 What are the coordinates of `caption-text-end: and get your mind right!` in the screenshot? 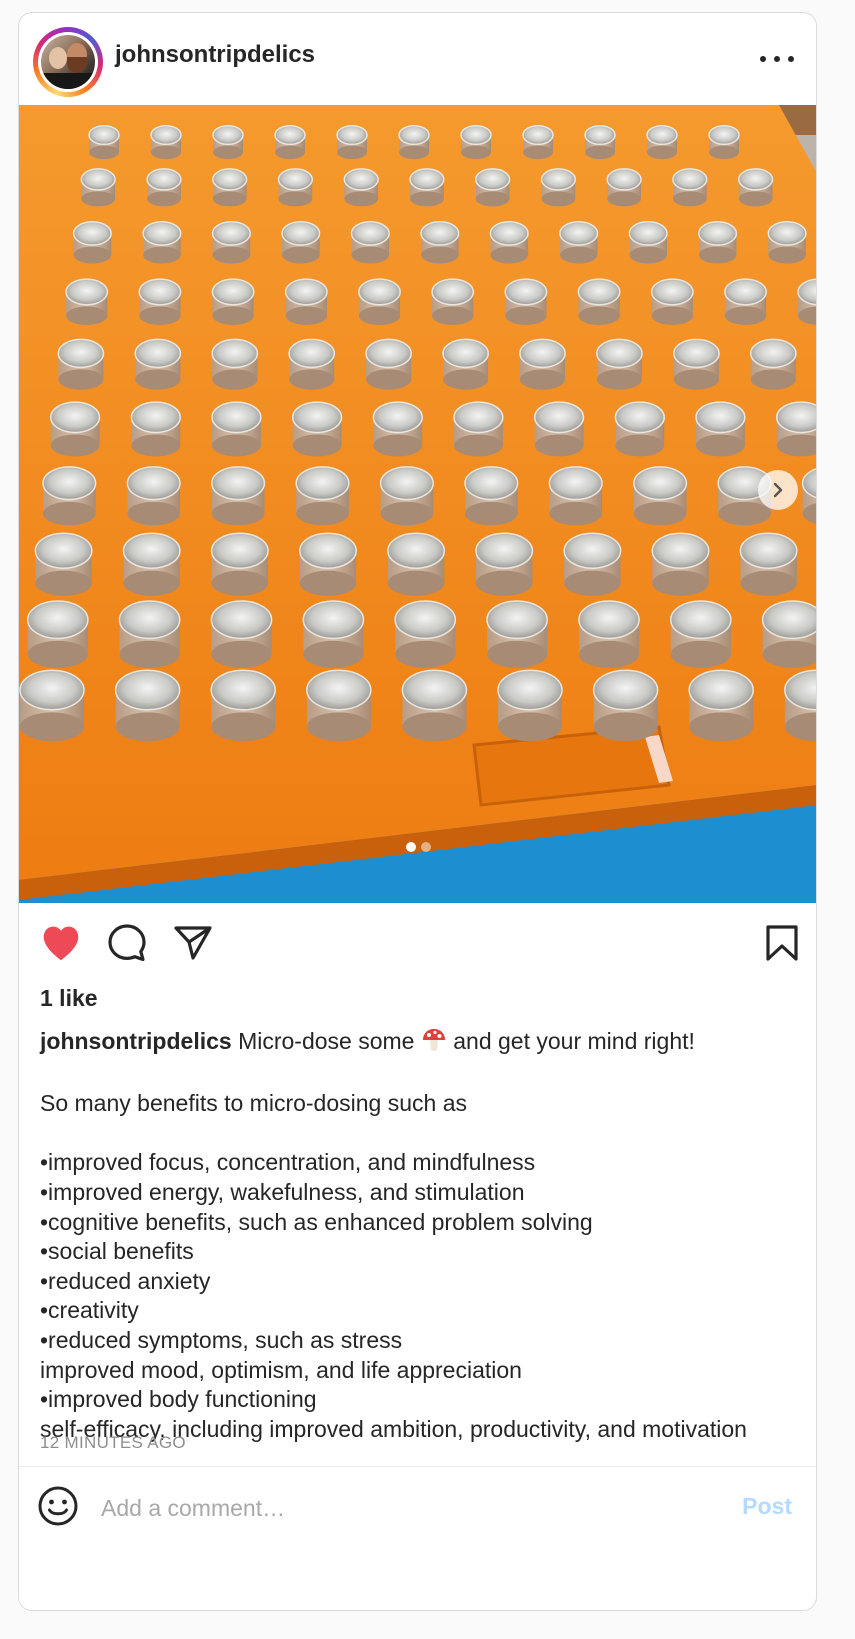 It's located at (574, 1041).